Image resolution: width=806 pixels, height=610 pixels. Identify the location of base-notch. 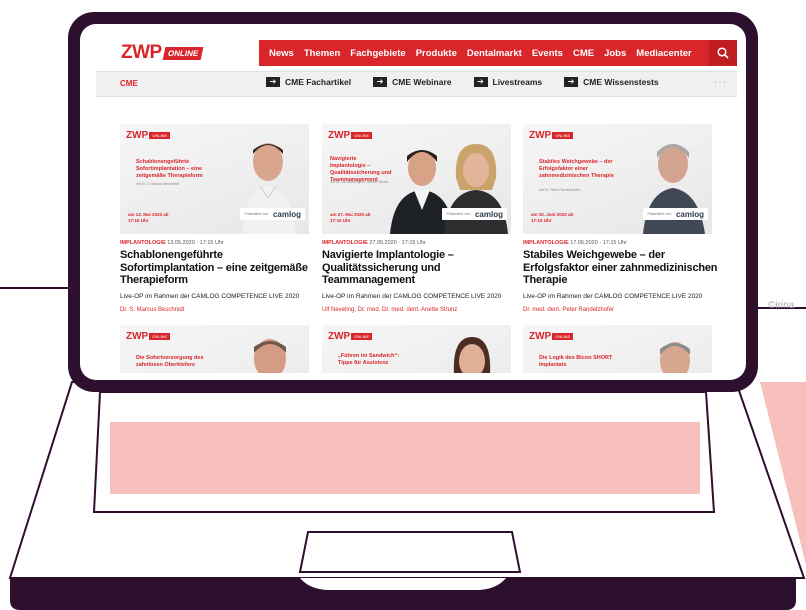
(403, 584).